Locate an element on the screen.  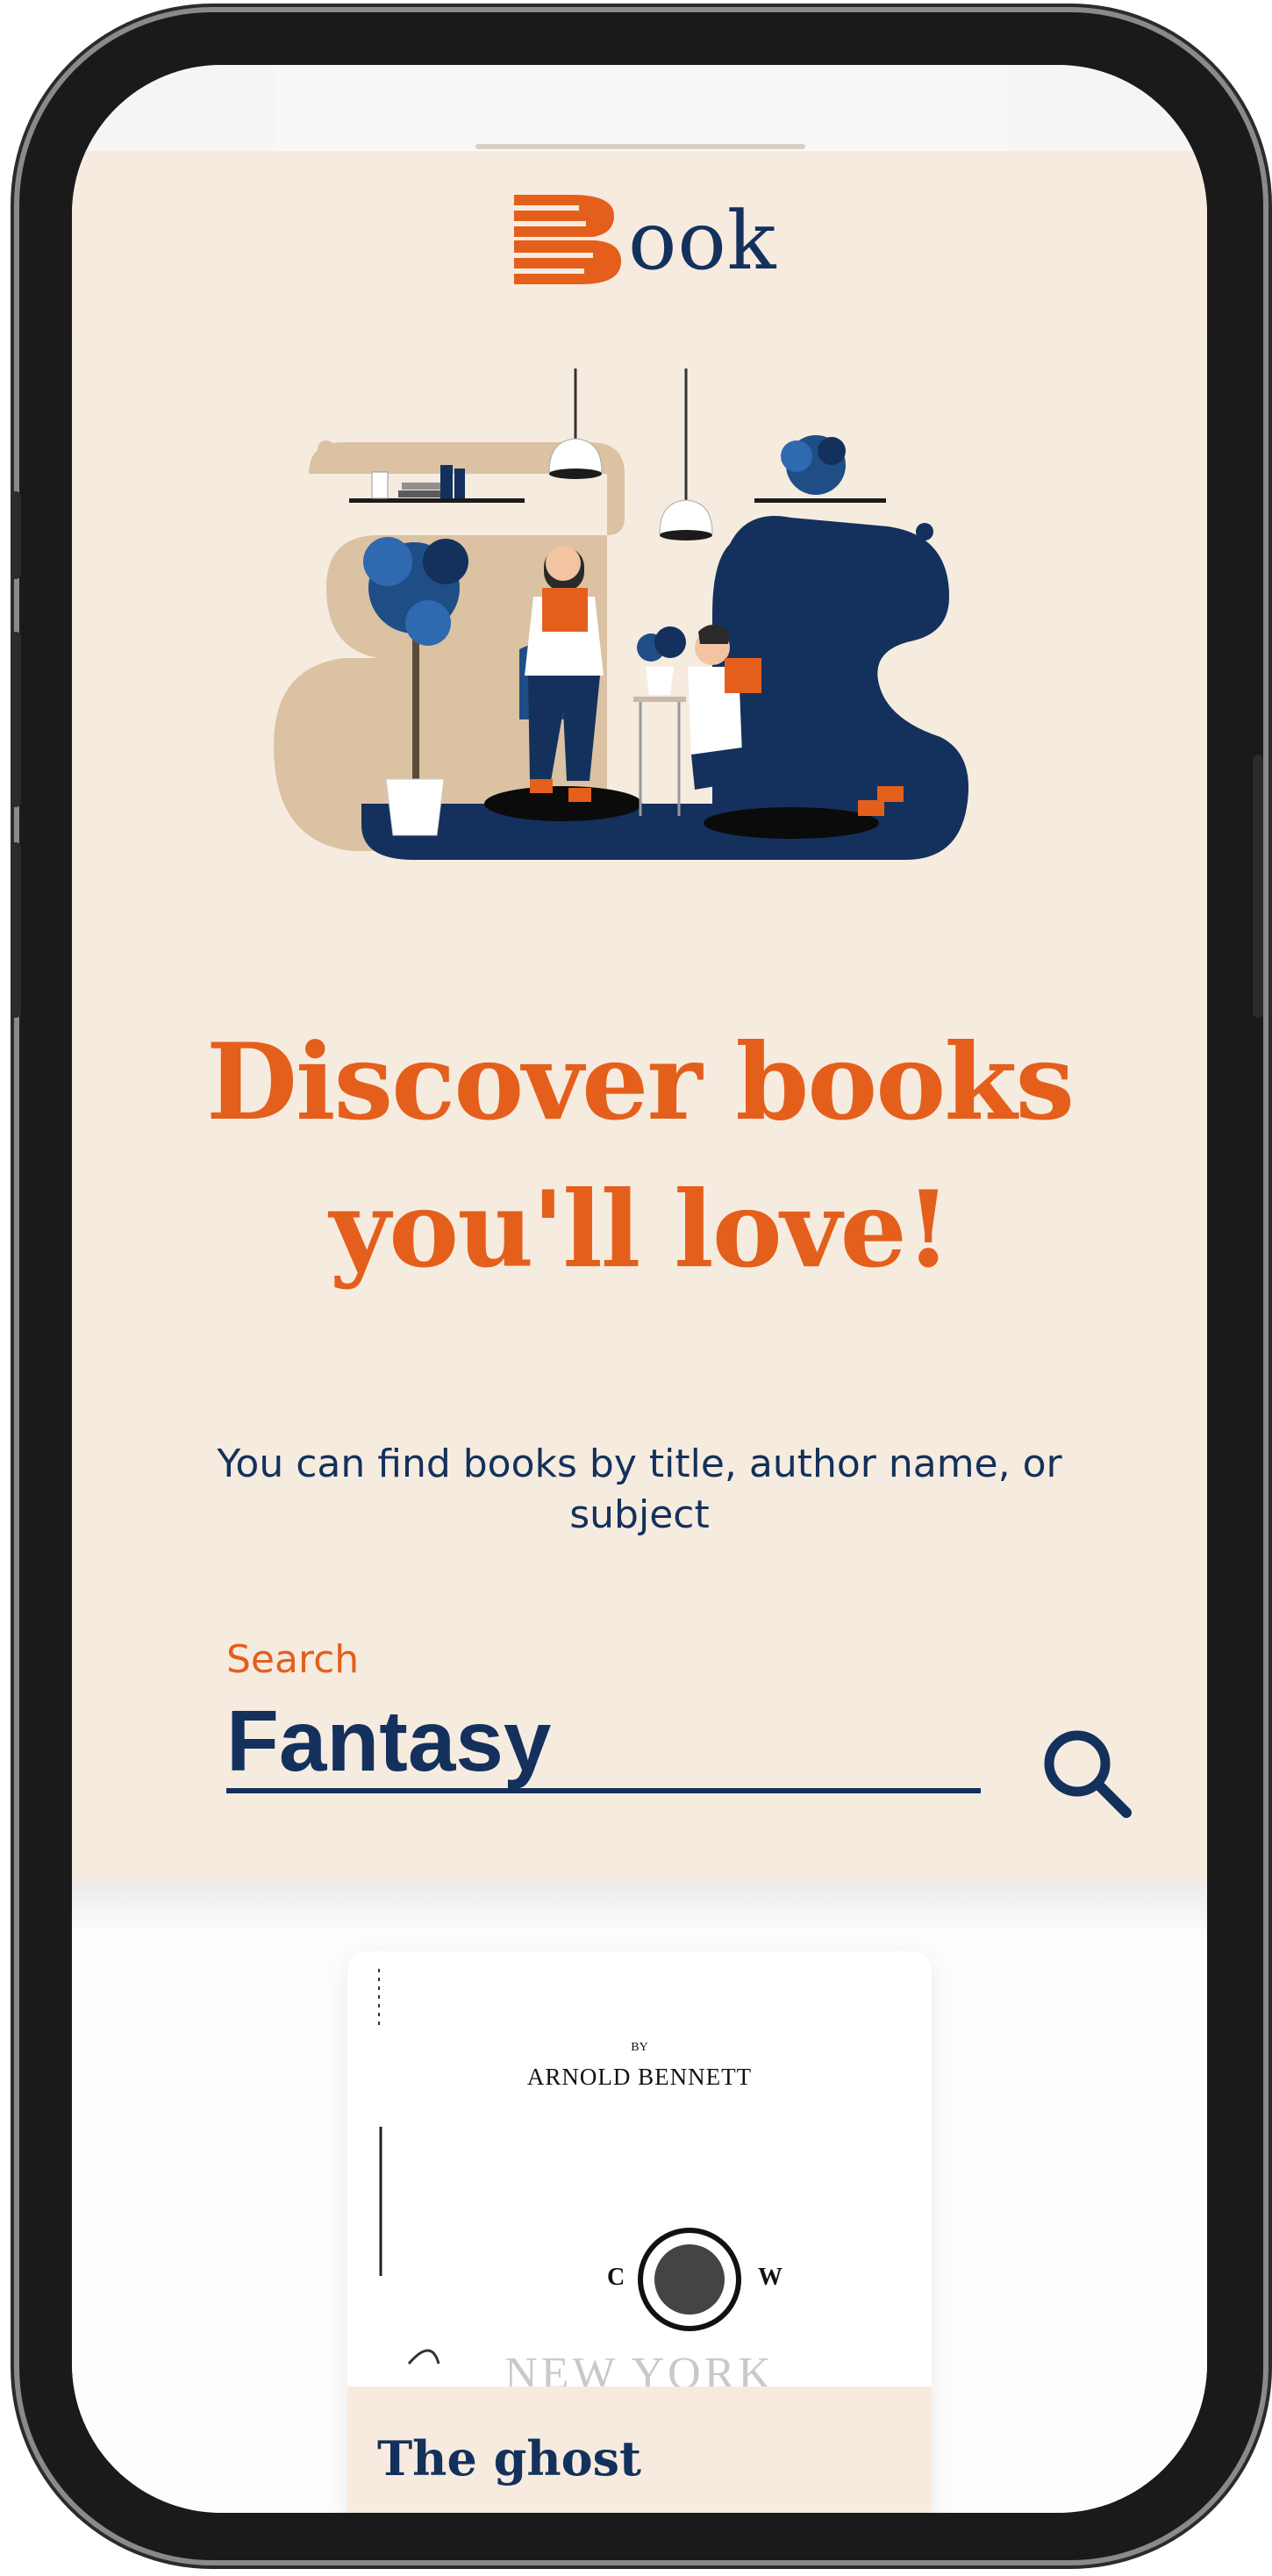
cover-scan-marks is located at coordinates (559, 2167).